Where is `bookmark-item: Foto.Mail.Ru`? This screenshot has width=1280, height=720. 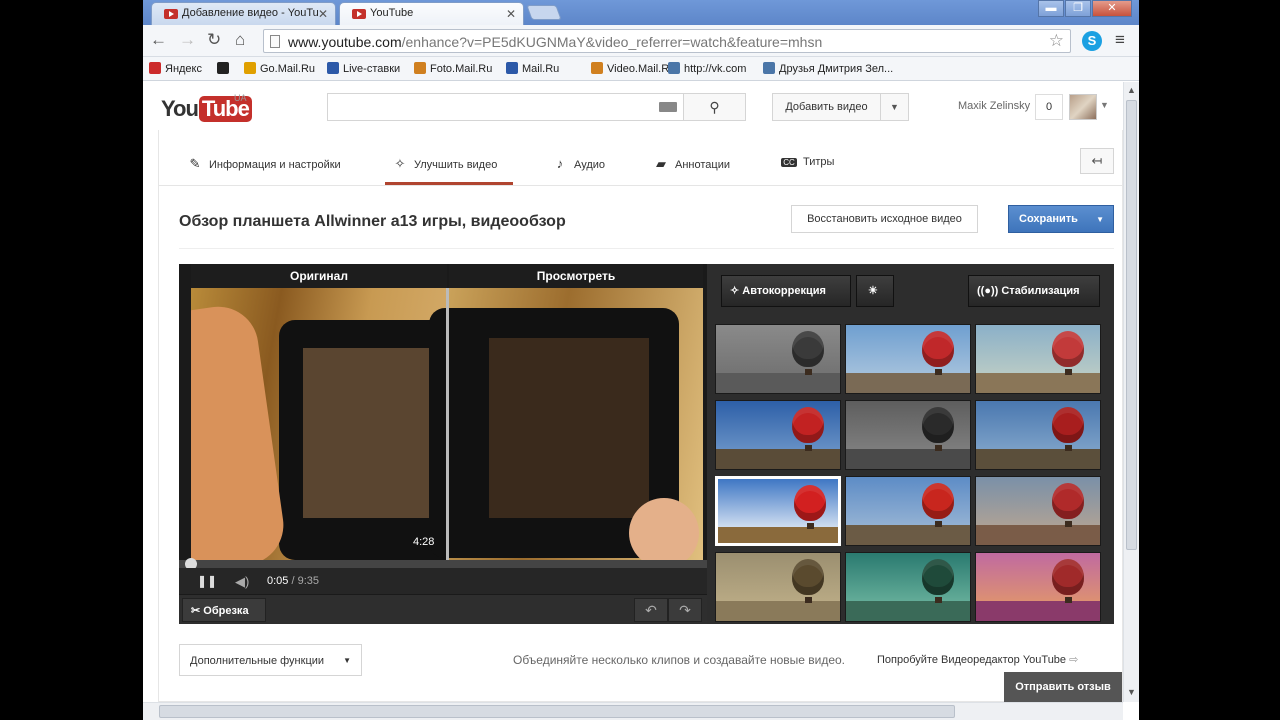 bookmark-item: Foto.Mail.Ru is located at coordinates (453, 68).